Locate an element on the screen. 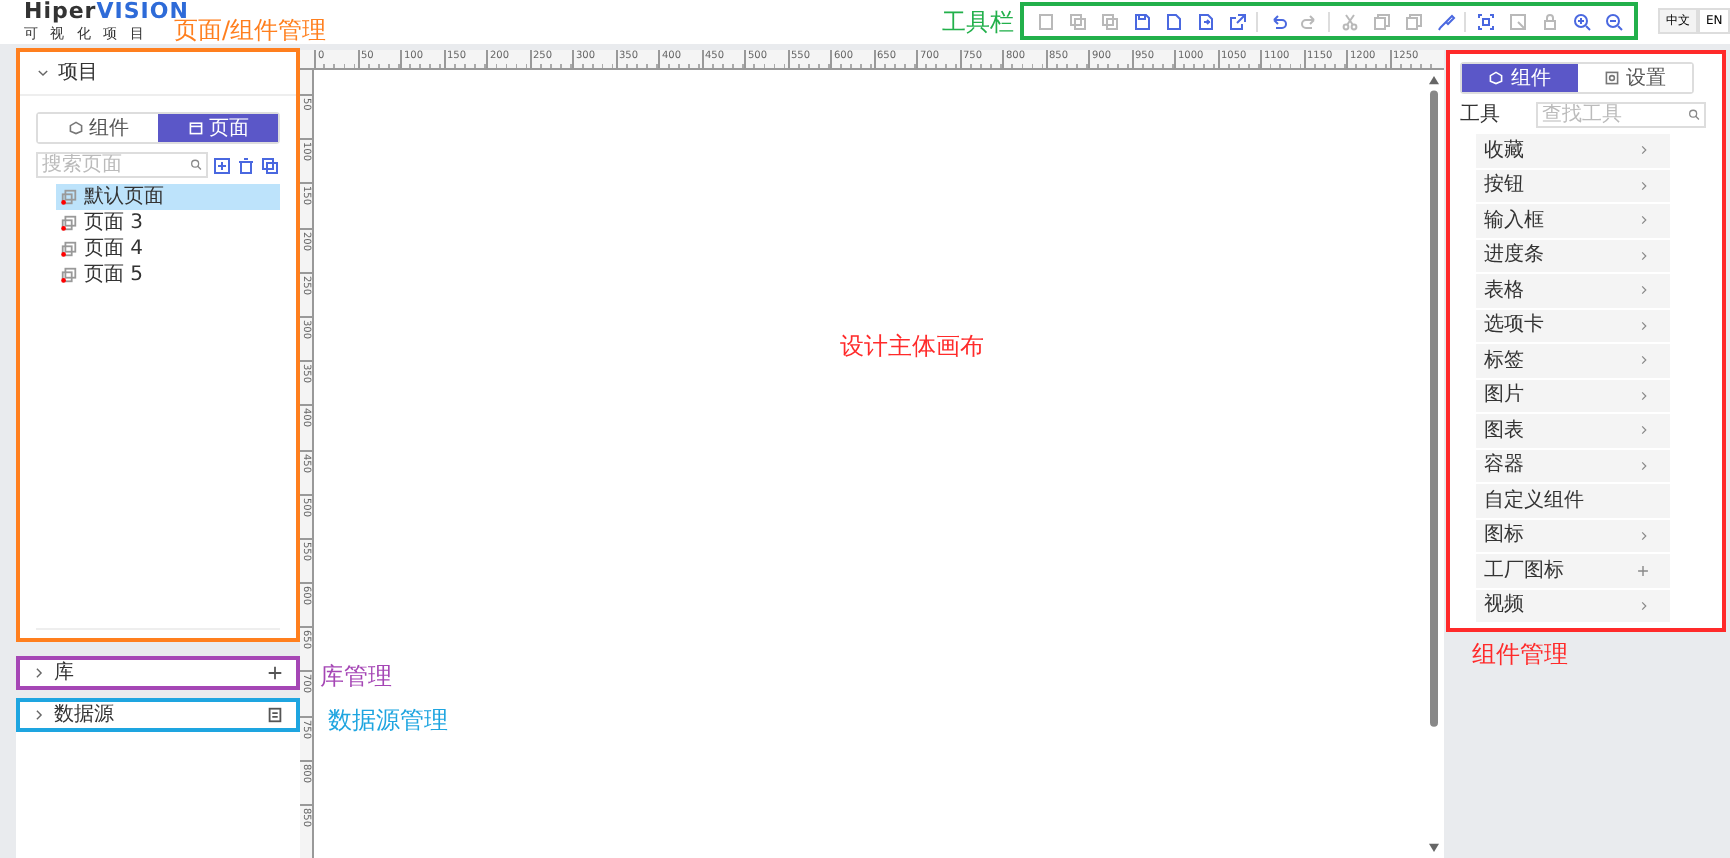 The image size is (1730, 858). category-label: 选项卡 is located at coordinates (1514, 326).